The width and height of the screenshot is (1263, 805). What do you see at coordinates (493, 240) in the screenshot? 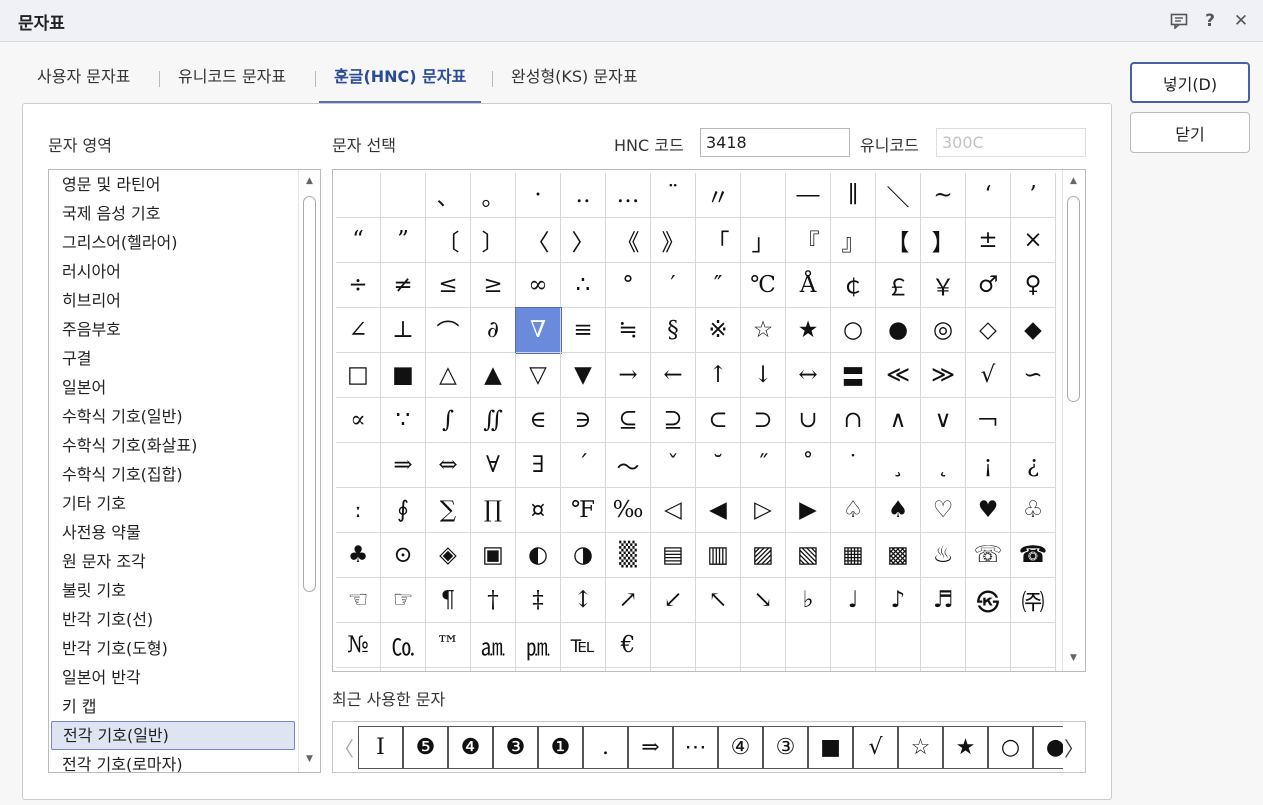
I see `char-cell: 〕` at bounding box center [493, 240].